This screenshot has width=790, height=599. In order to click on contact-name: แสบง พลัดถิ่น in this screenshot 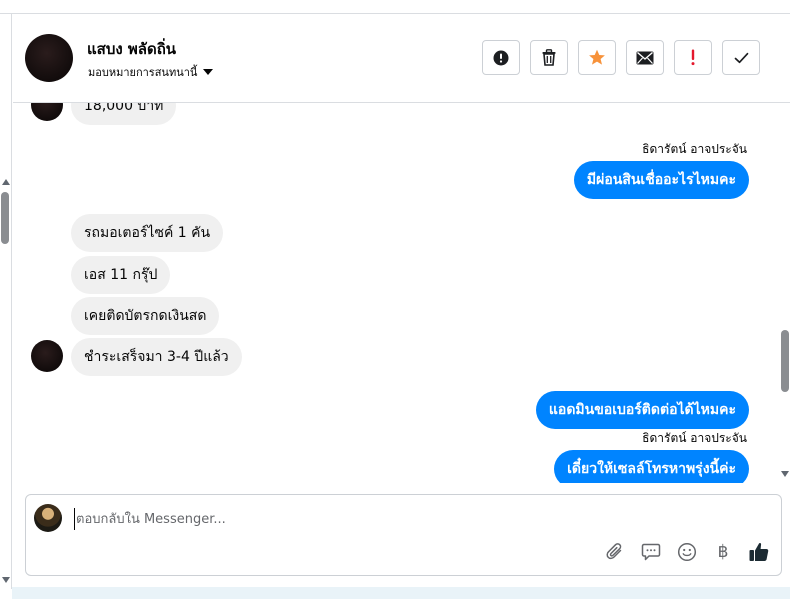, I will do `click(131, 49)`.